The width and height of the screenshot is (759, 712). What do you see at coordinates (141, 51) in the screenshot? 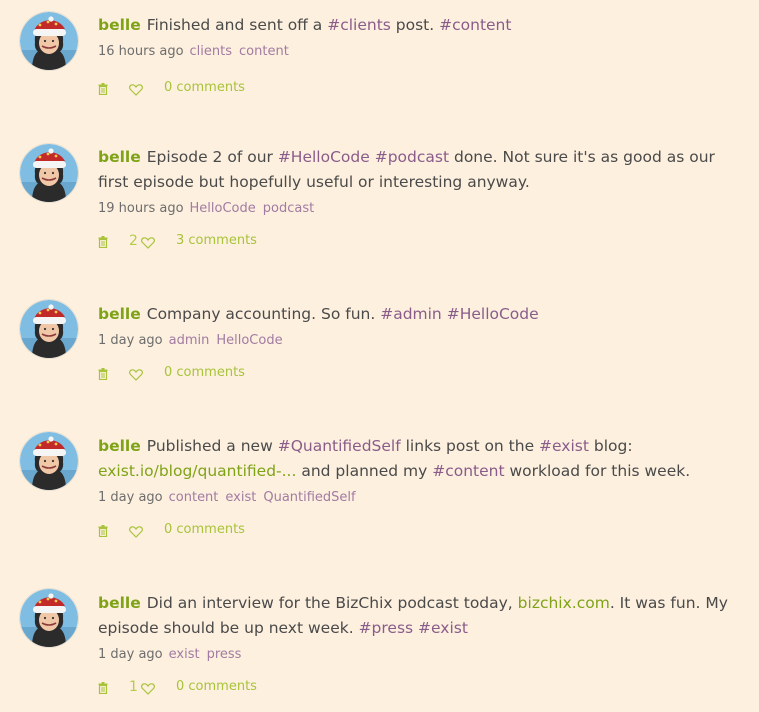
I see `post-time: 16 hours ago` at bounding box center [141, 51].